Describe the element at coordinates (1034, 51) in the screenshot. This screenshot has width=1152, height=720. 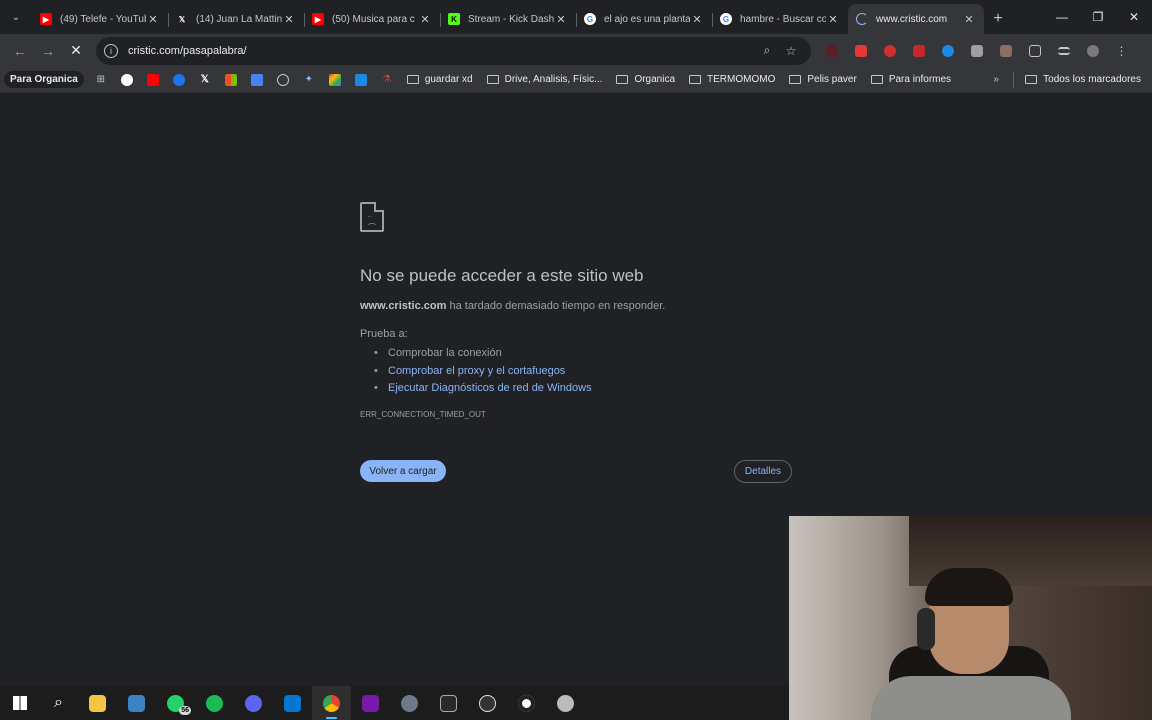
I see `puzzle-icon` at that location.